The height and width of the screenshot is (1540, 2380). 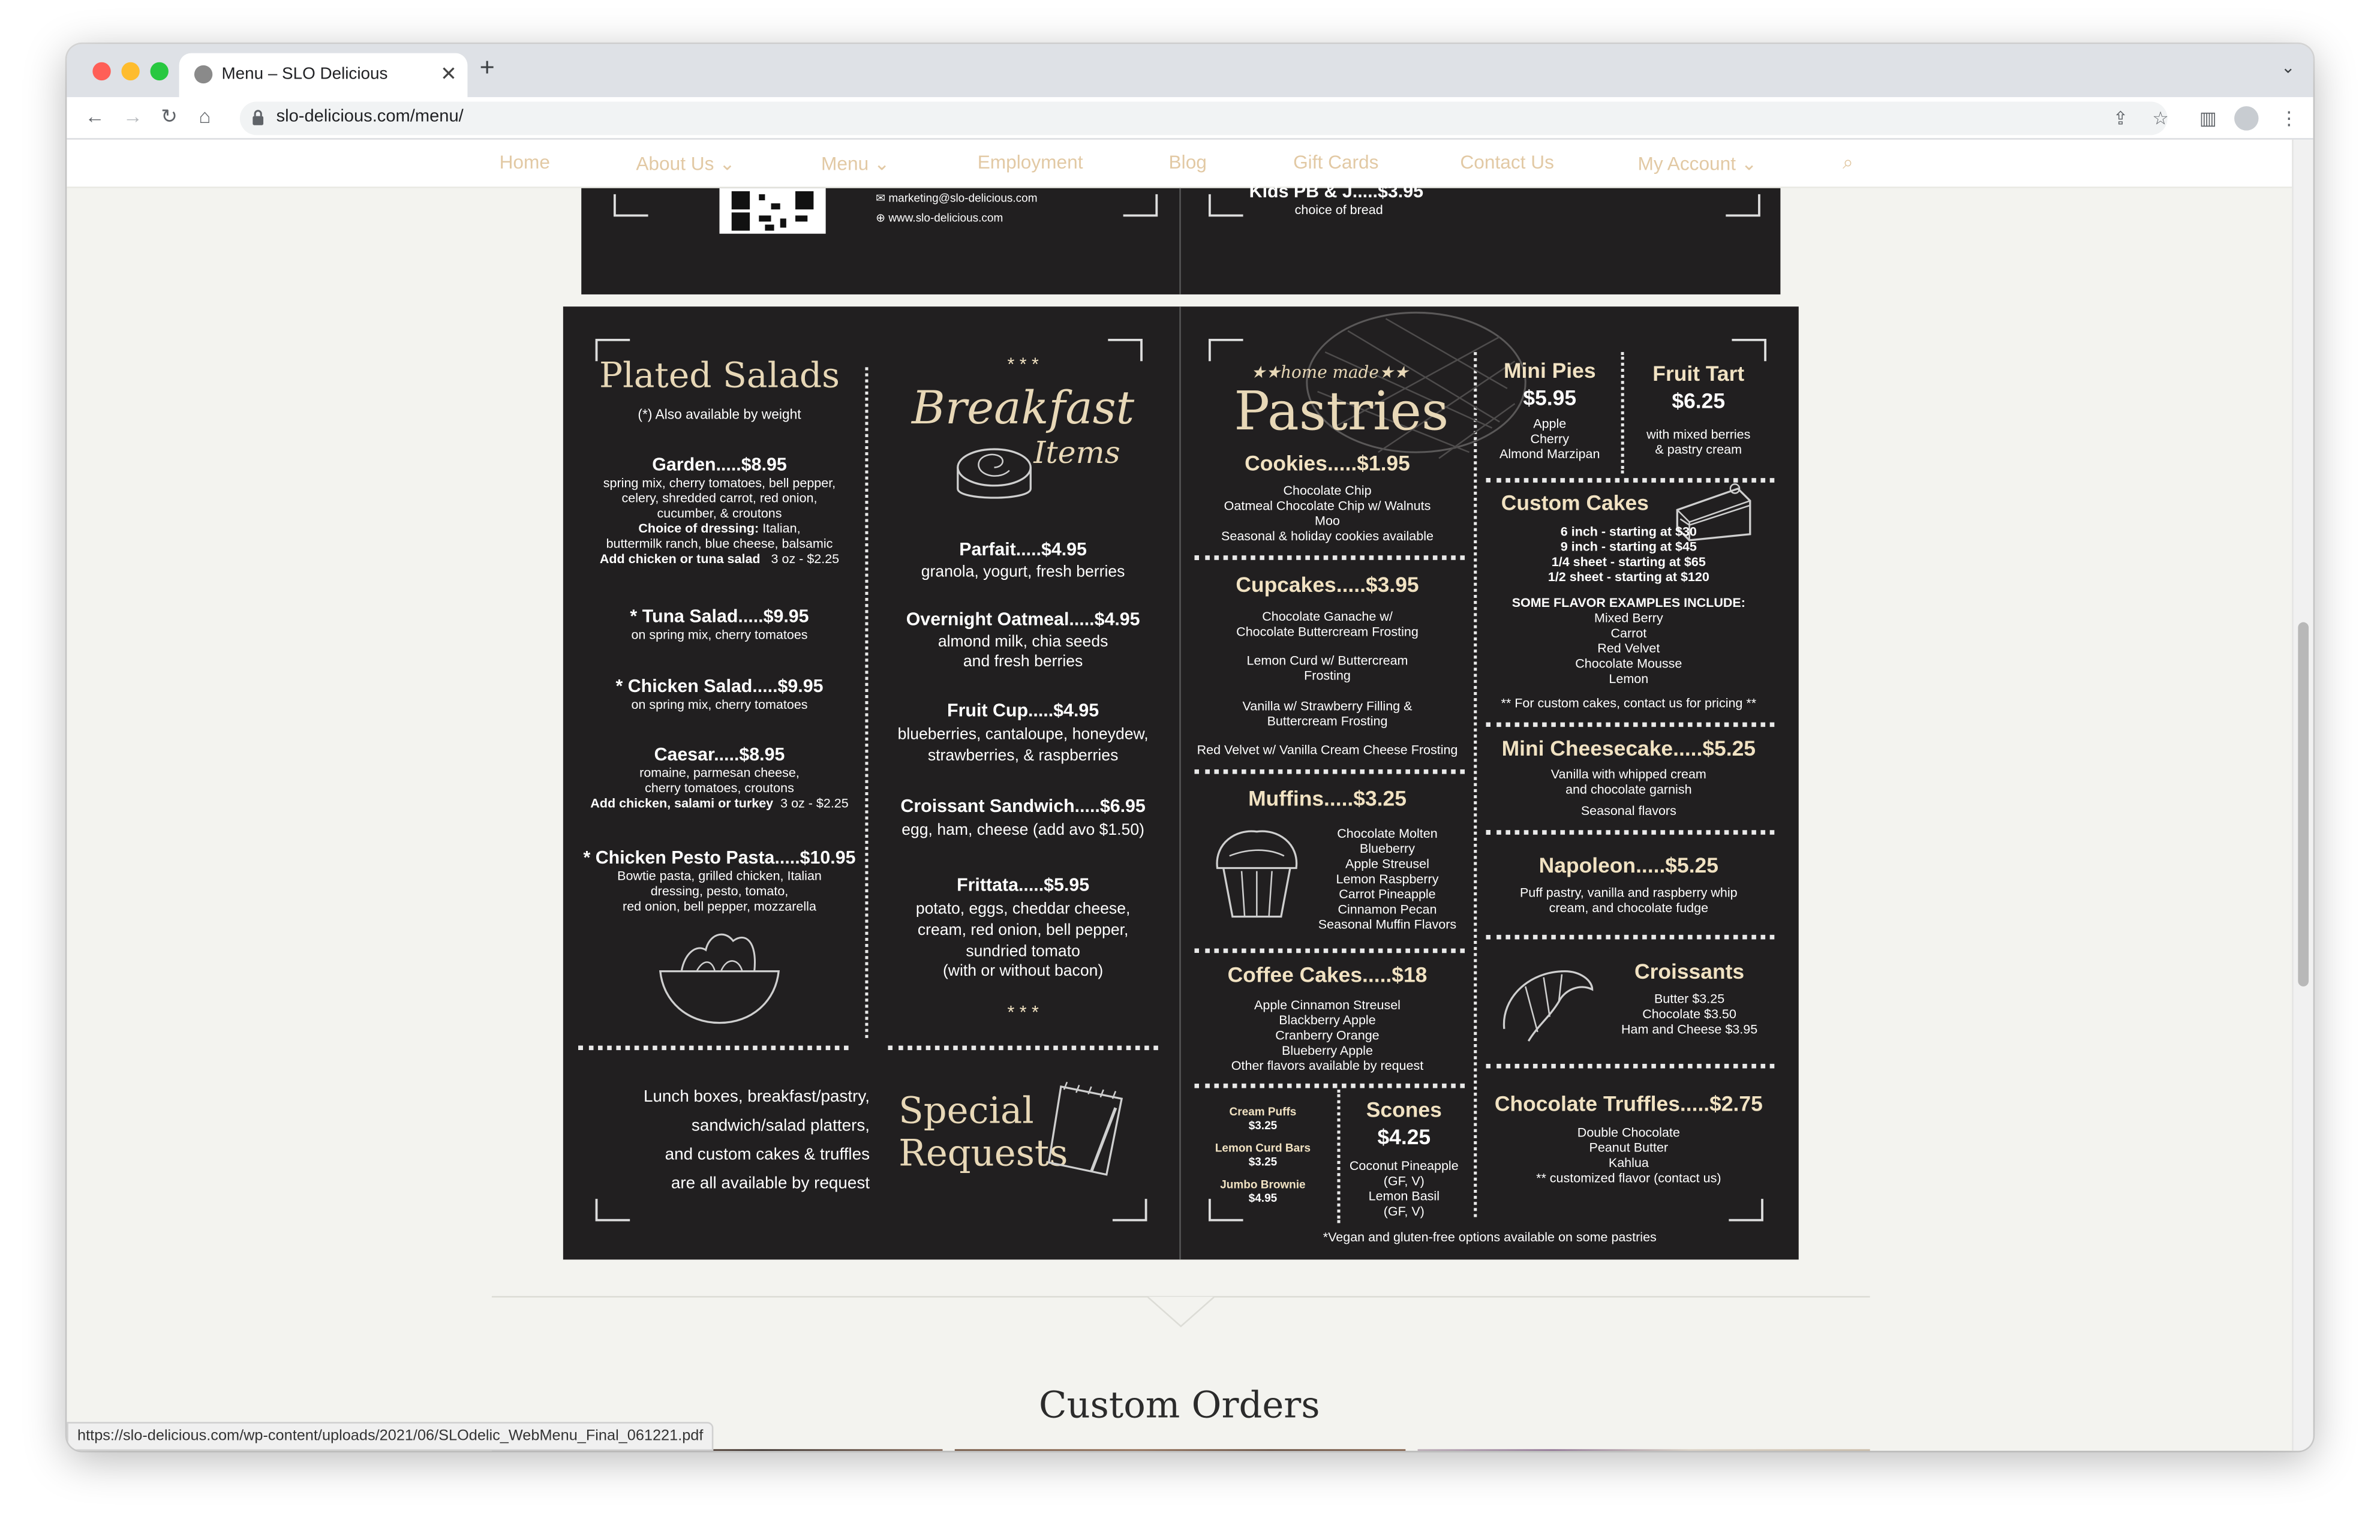 What do you see at coordinates (699, 528) in the screenshot?
I see `dressing-label: Choice of dressing:` at bounding box center [699, 528].